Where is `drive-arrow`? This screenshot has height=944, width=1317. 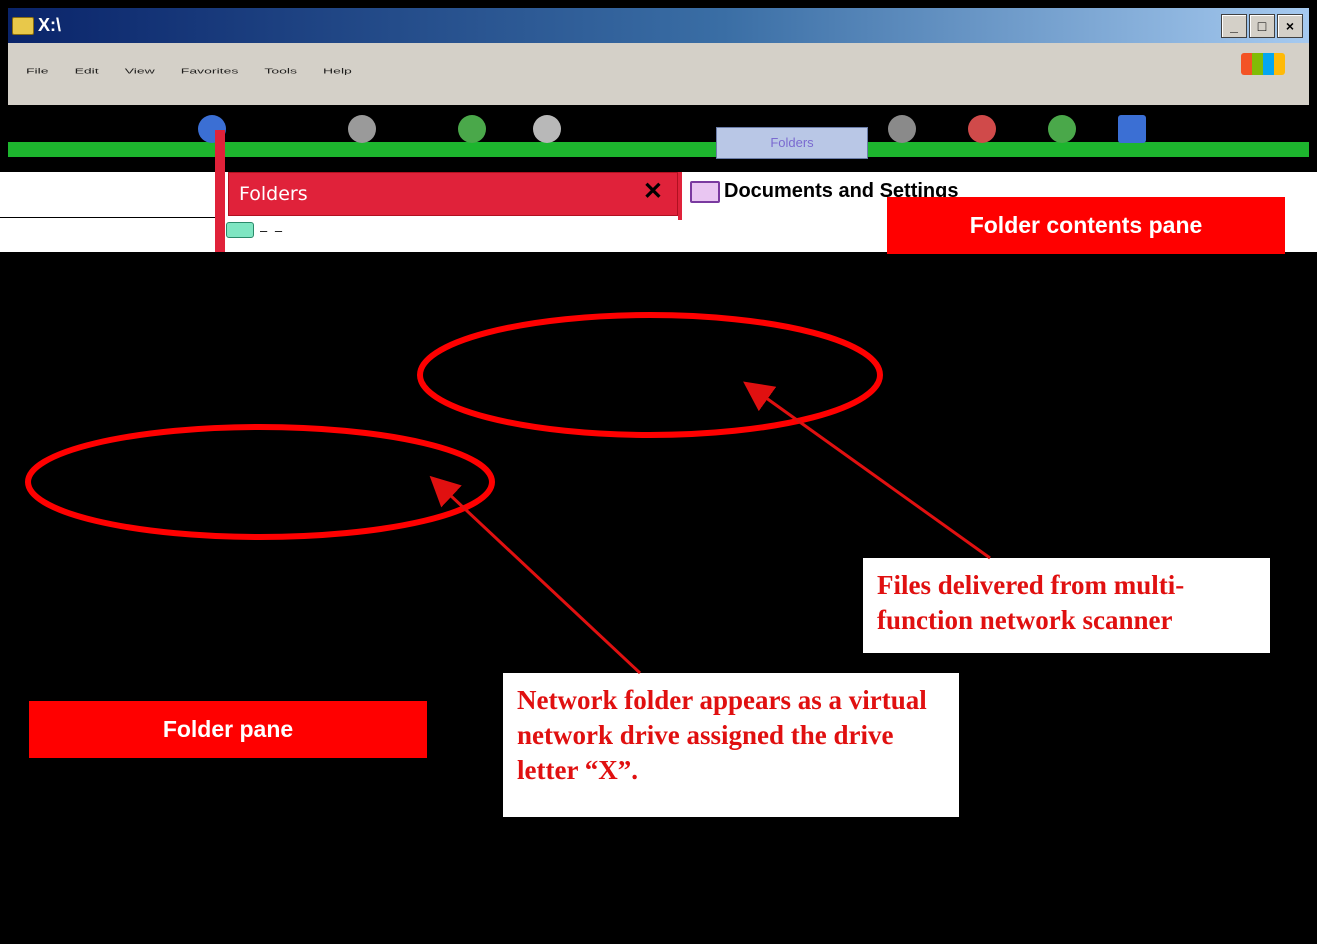
drive-arrow is located at coordinates (535, 575).